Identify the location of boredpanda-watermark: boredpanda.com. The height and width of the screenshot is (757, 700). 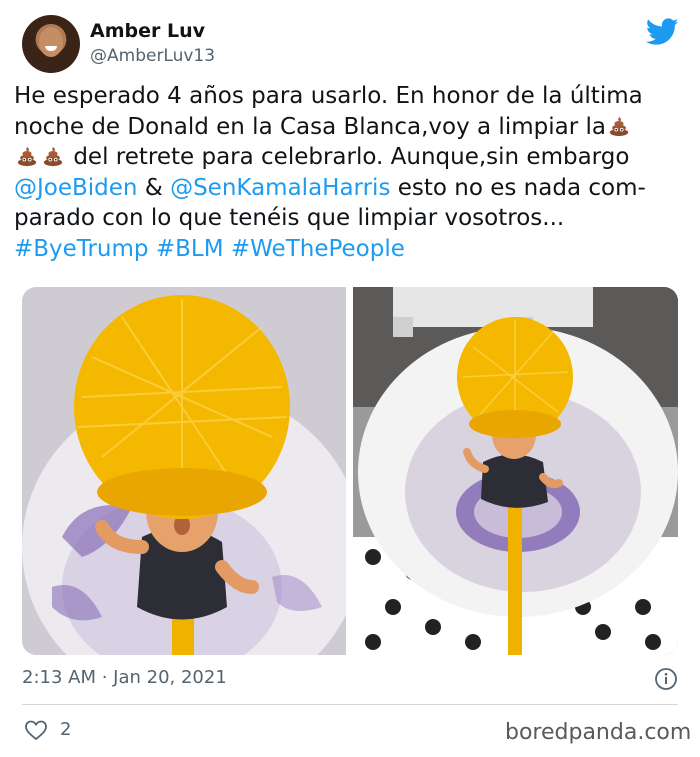
(598, 732).